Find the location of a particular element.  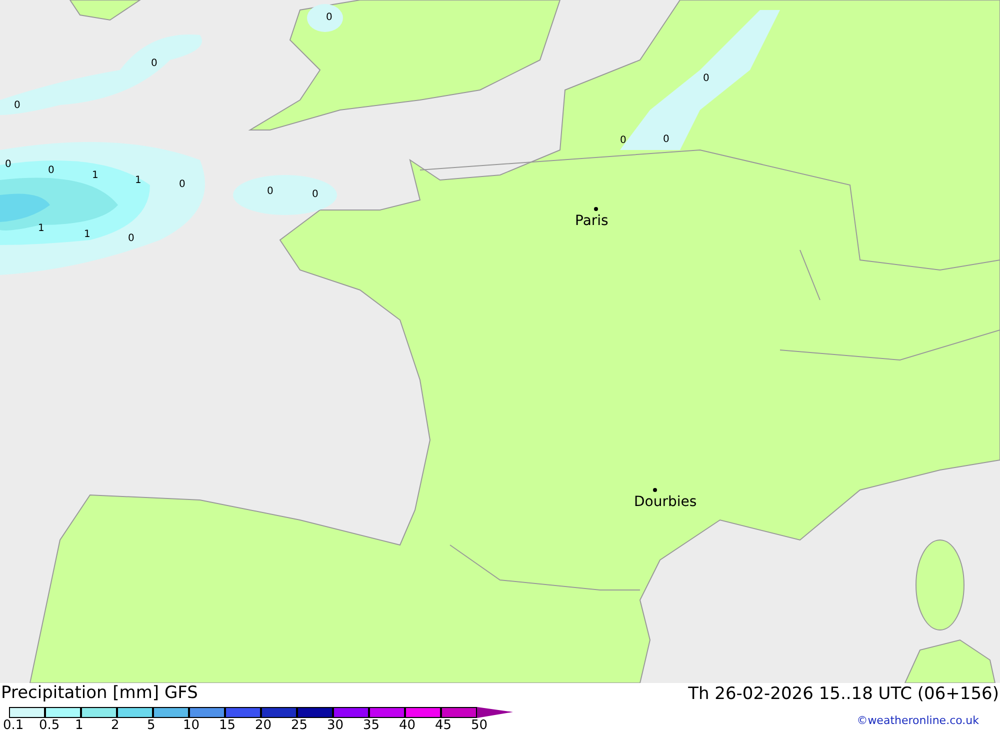

scale-label: 10 is located at coordinates (191, 725).